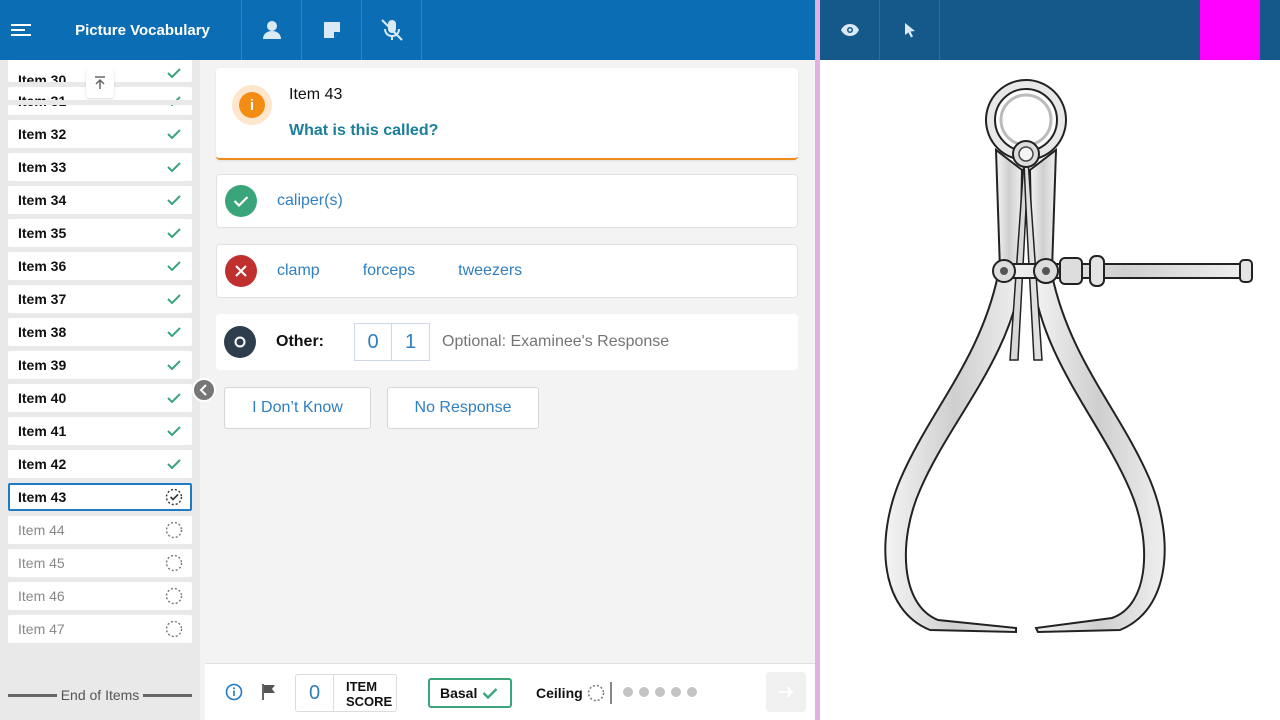 The width and height of the screenshot is (1280, 720). Describe the element at coordinates (41, 629) in the screenshot. I see `sidebar-item-label: Item 47` at that location.